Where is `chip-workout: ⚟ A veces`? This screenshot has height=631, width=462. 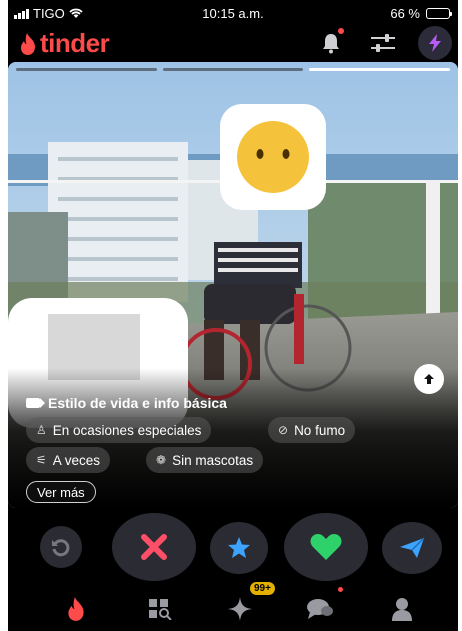 chip-workout: ⚟ A veces is located at coordinates (68, 460).